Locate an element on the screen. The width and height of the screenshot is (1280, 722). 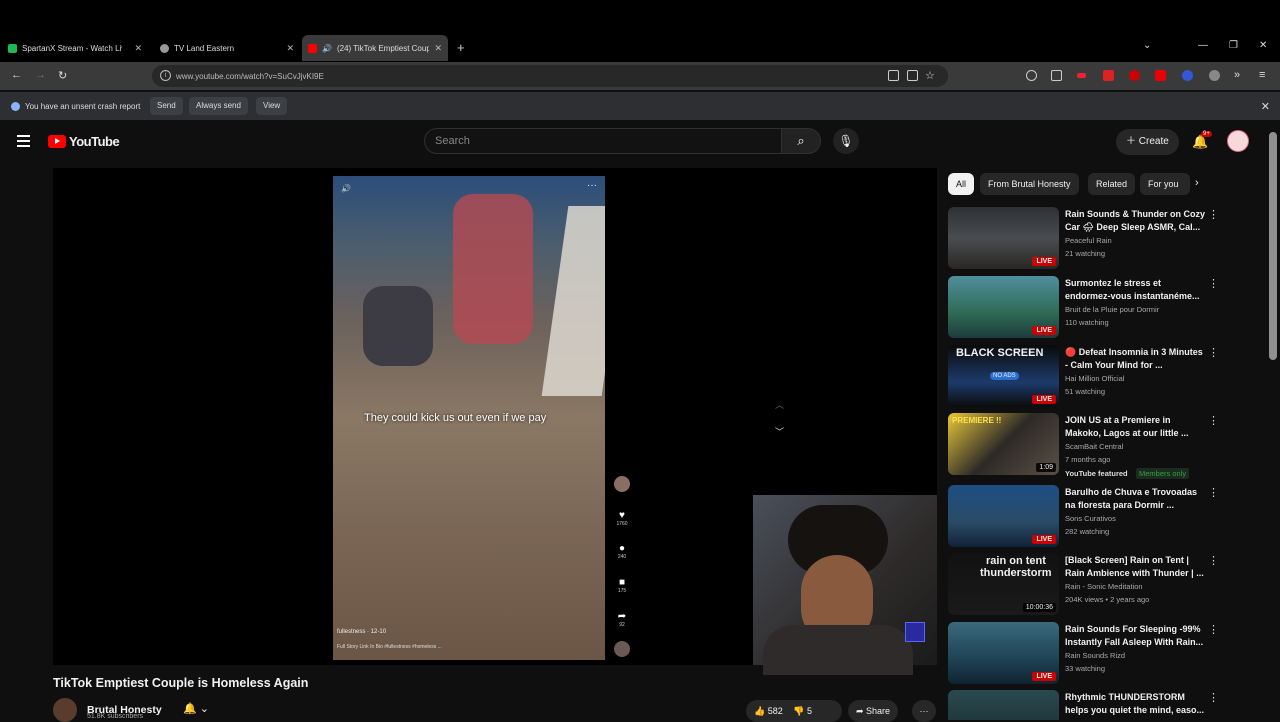
rec-channel: ScamBait Central is located at coordinates (1094, 446).